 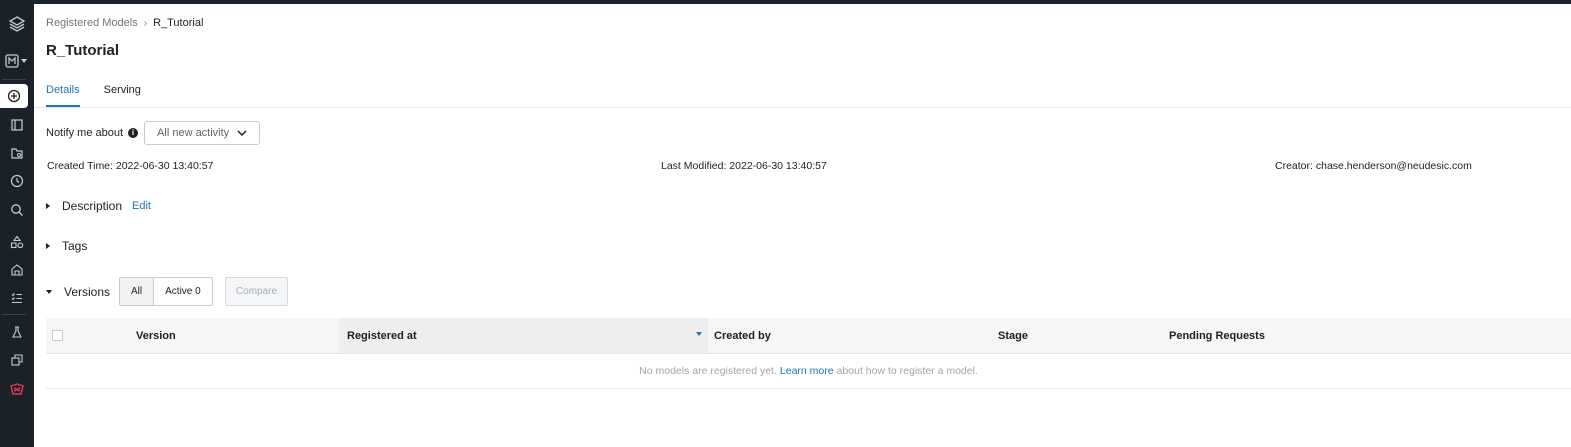 What do you see at coordinates (49, 292) in the screenshot?
I see `caret-down-icon` at bounding box center [49, 292].